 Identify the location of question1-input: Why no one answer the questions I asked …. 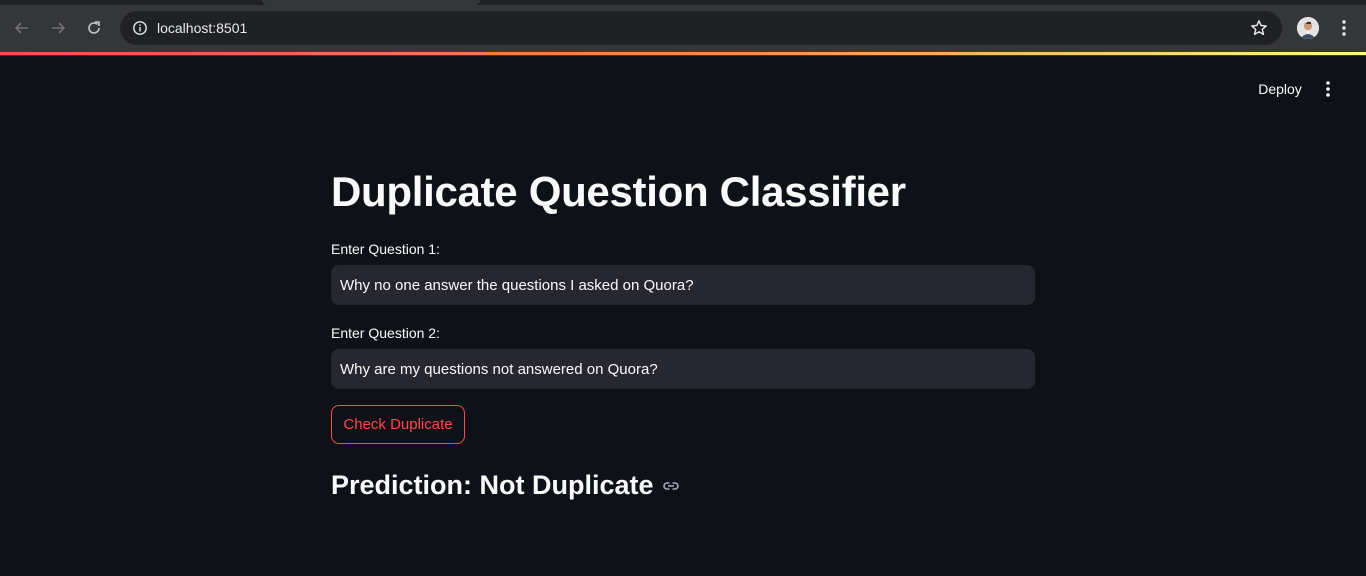
(683, 285).